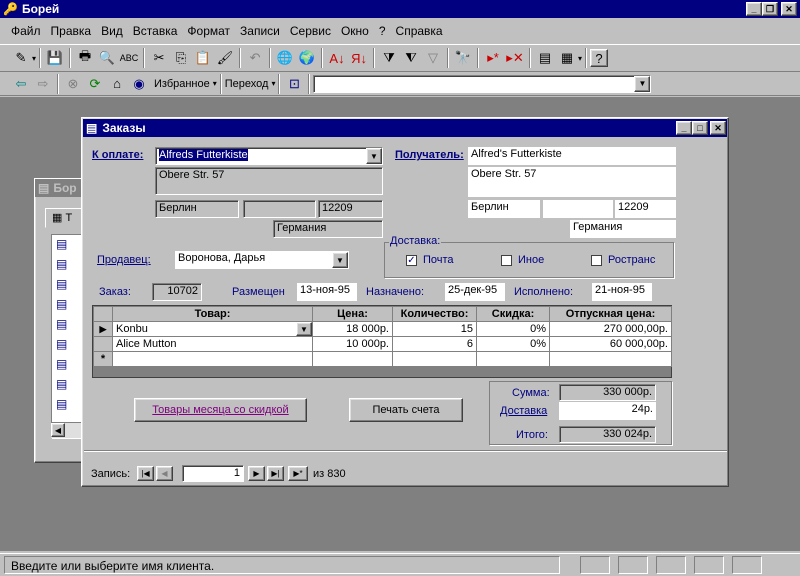 The image size is (800, 576). I want to click on address-combo: ▼, so click(482, 83).